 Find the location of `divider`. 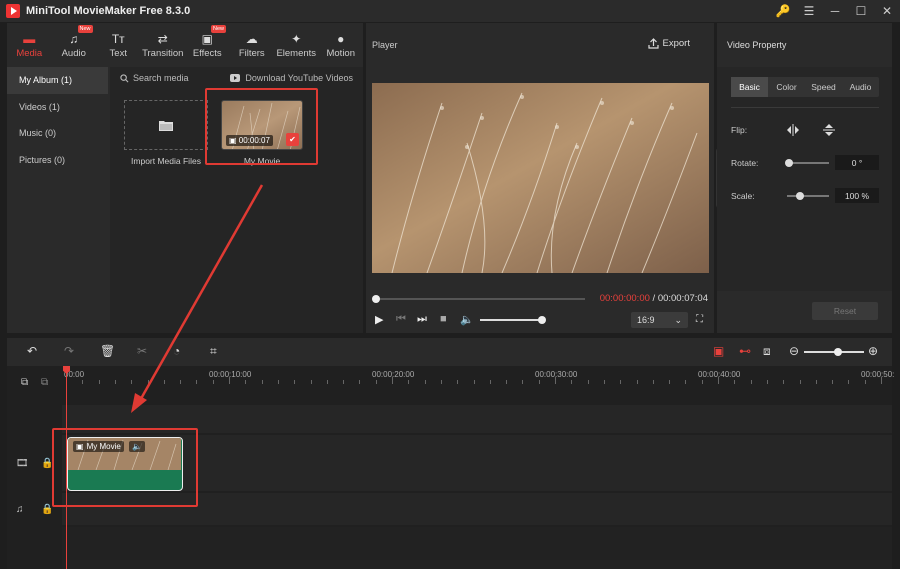

divider is located at coordinates (805, 107).